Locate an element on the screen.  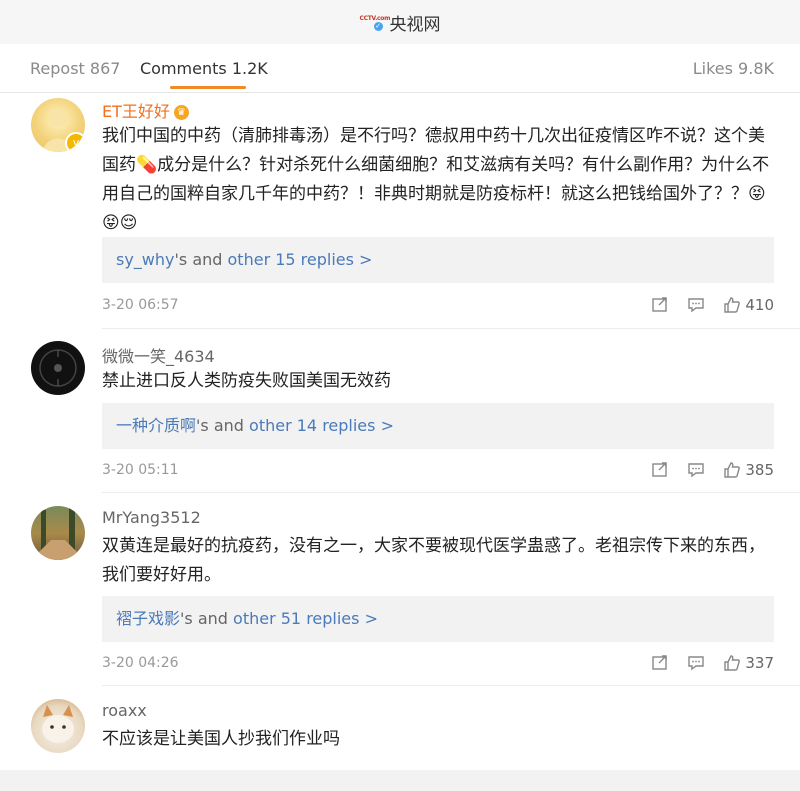
tab-bar: Repost 867 Comments 1.2K Likes 9.8K is located at coordinates (400, 68).